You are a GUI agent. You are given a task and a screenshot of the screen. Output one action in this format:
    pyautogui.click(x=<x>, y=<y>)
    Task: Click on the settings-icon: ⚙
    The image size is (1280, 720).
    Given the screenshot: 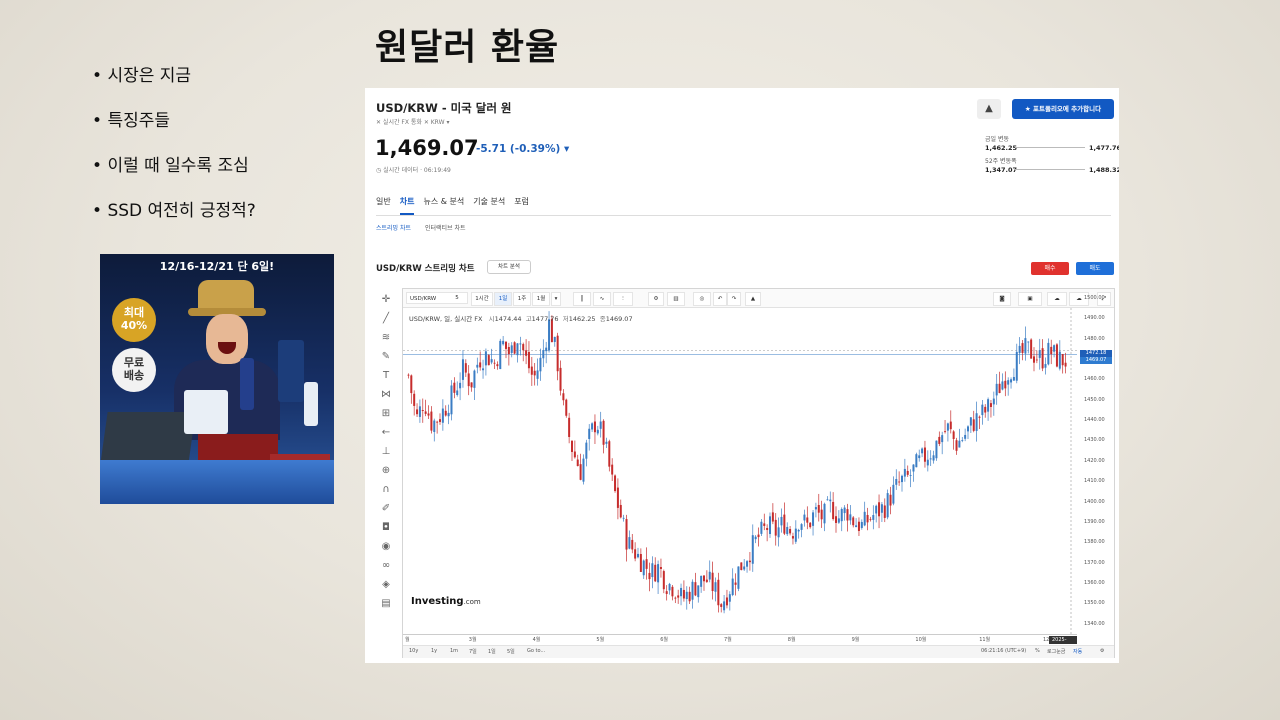 What is the action you would take?
    pyautogui.click(x=656, y=299)
    